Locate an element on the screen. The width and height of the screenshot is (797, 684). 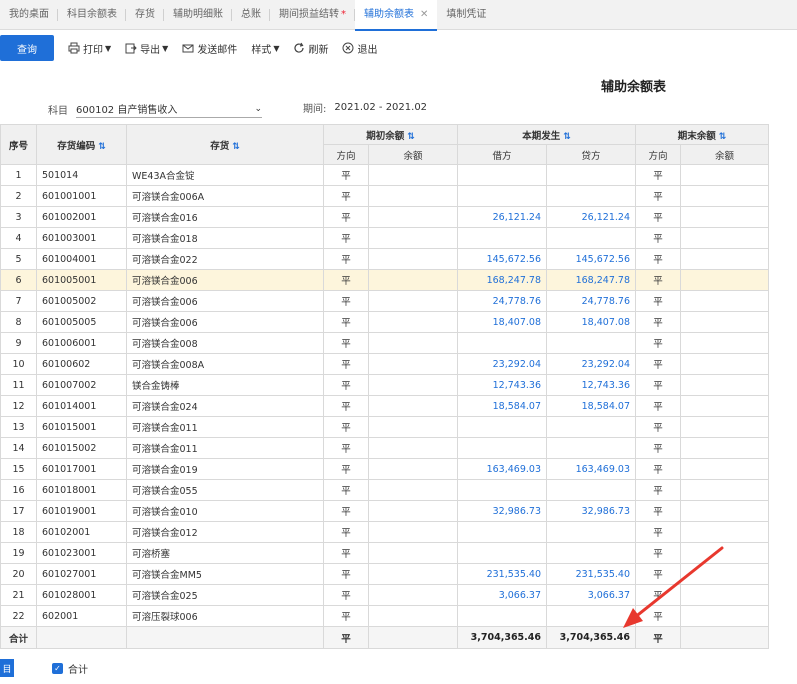
table-row: 11 601007002 镁合金铸棒平 12,743.36 12,743.36 平 is located at coordinates (384, 385).